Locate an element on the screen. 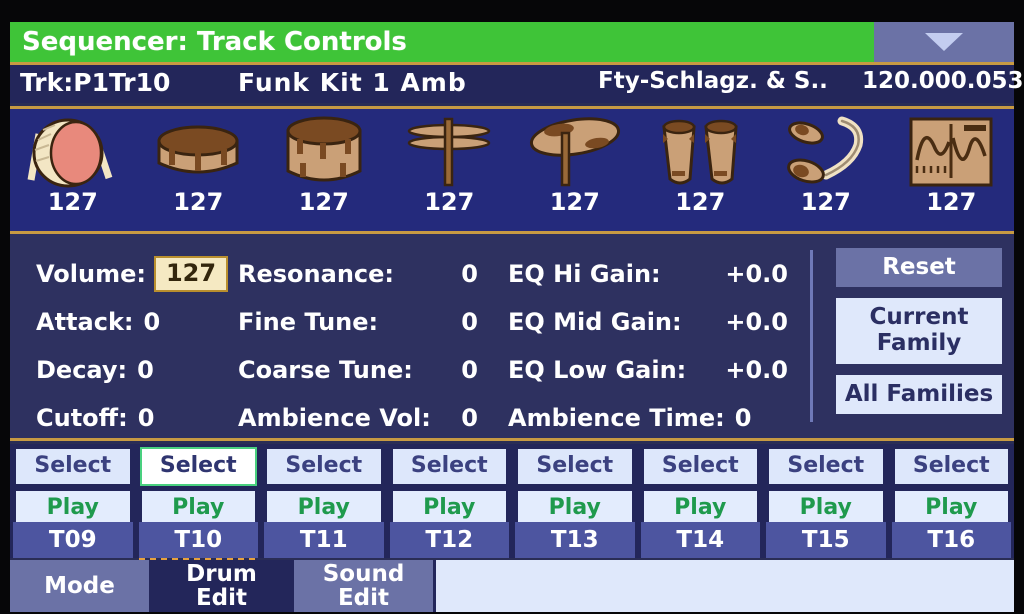 This screenshot has height=614, width=1024. param-resonance: Resonance: 0 is located at coordinates (358, 274).